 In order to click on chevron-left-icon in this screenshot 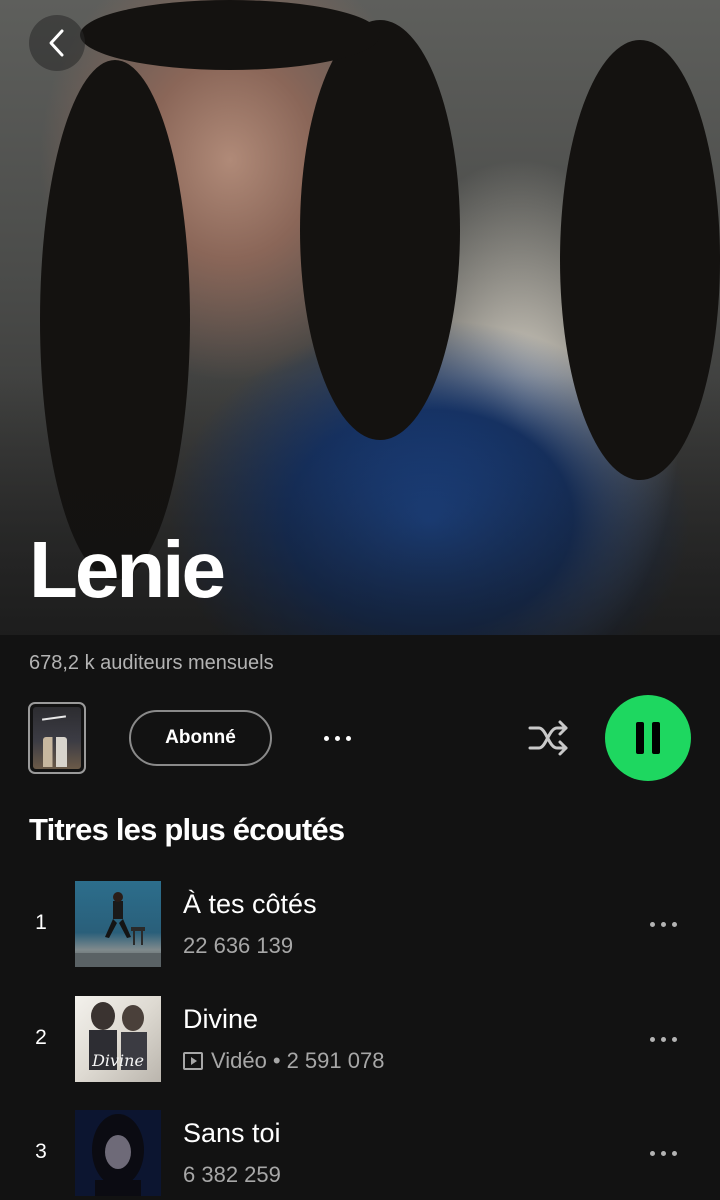, I will do `click(56, 43)`.